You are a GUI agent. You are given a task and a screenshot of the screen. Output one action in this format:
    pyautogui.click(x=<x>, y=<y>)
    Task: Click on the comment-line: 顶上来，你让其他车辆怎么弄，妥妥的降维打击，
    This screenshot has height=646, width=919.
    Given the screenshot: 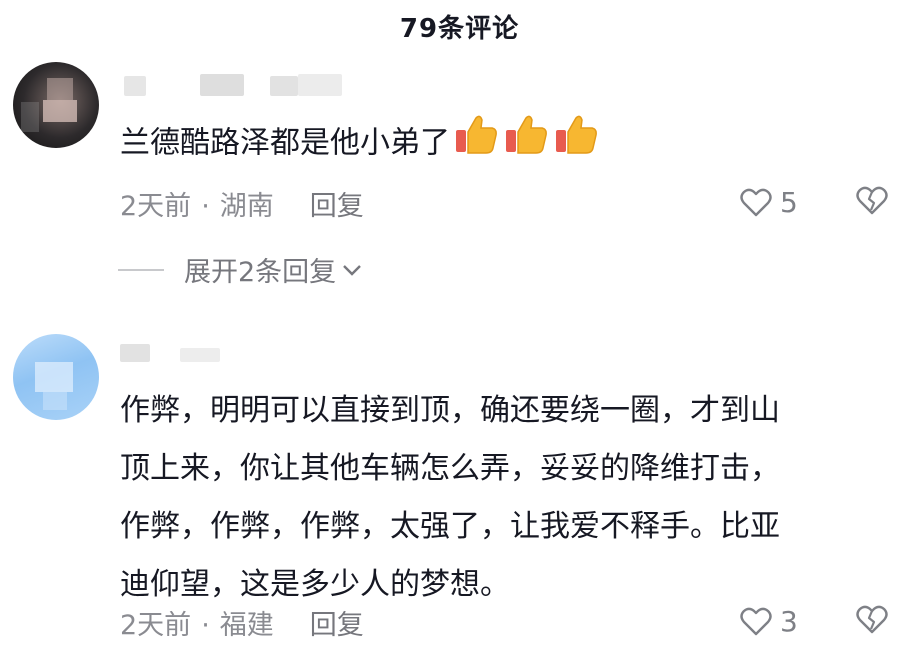 What is the action you would take?
    pyautogui.click(x=450, y=468)
    